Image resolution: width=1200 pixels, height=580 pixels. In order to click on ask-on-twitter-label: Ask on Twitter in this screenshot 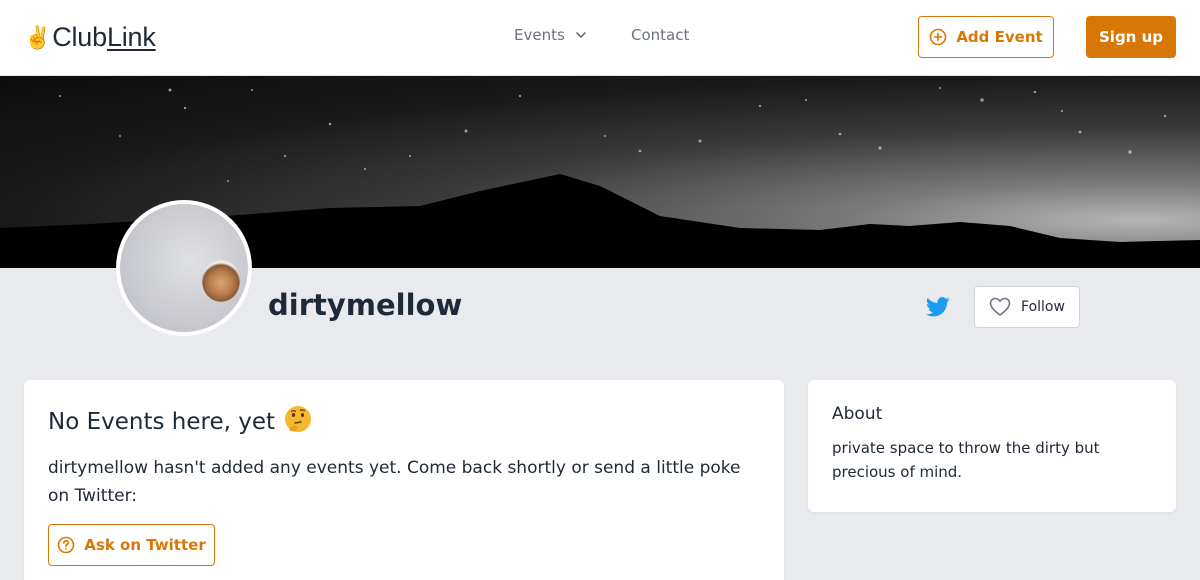, I will do `click(145, 545)`.